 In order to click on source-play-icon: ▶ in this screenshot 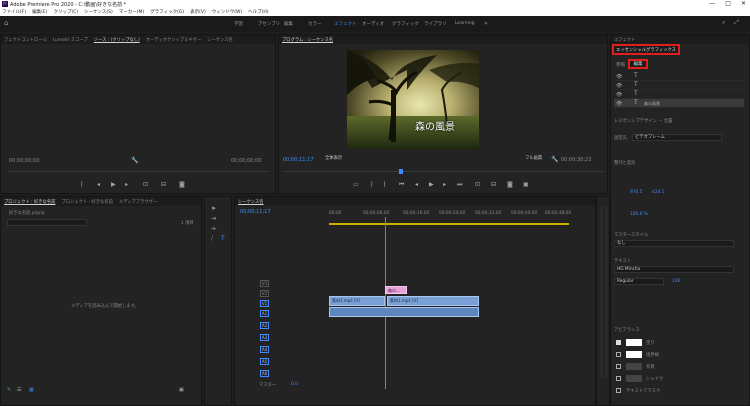, I will do `click(113, 184)`.